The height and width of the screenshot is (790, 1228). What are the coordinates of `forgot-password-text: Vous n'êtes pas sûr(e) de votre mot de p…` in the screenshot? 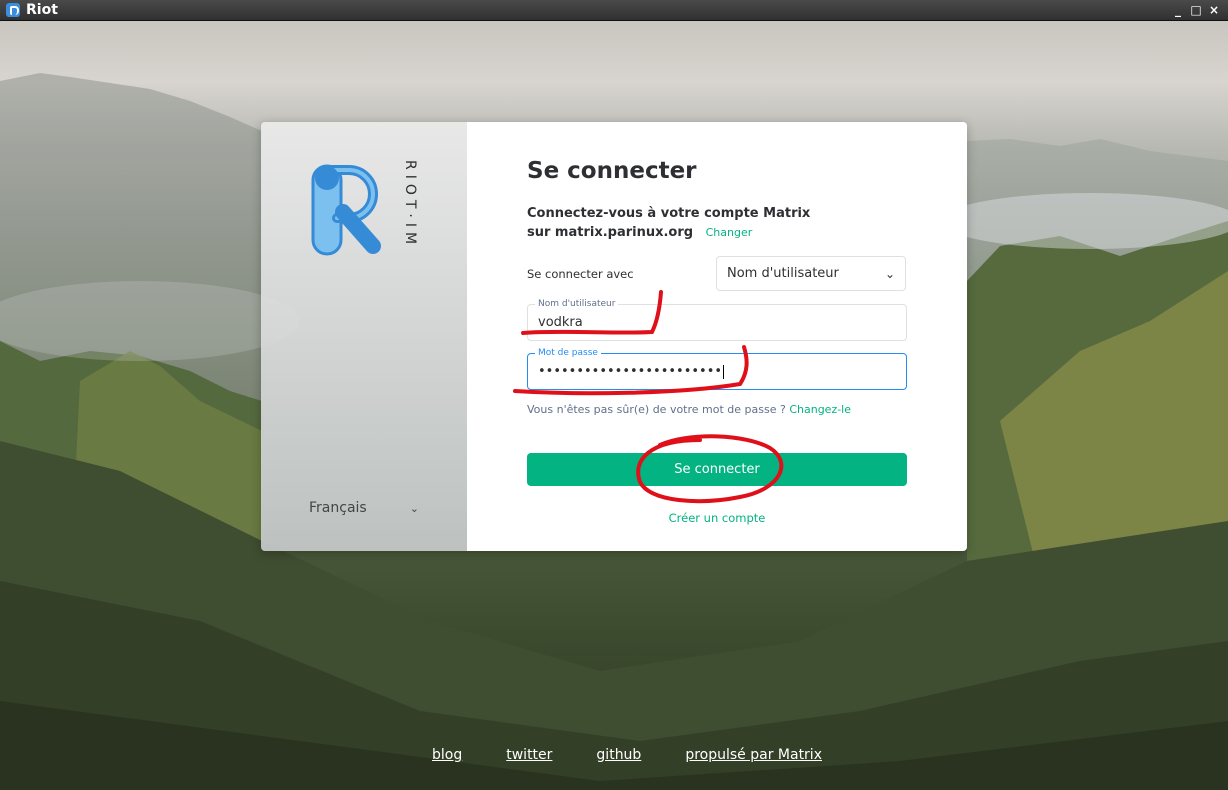 It's located at (656, 409).